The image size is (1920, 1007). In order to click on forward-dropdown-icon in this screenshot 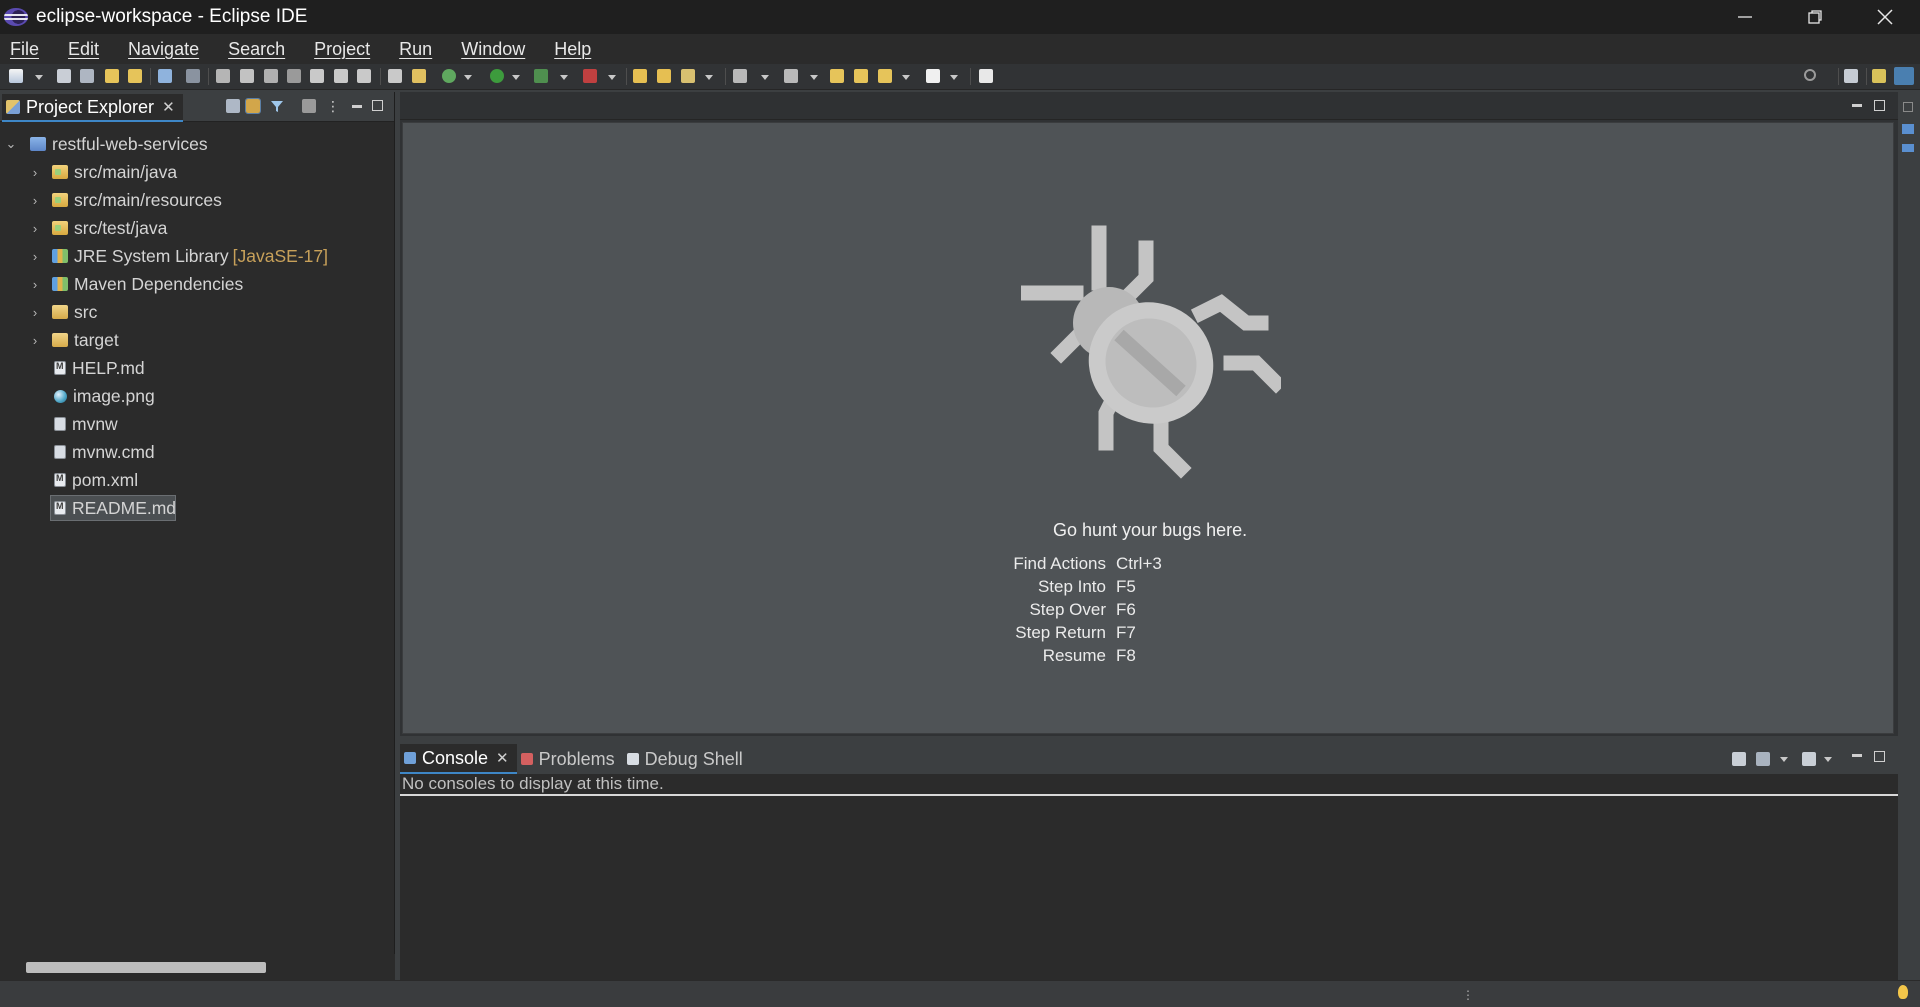, I will do `click(954, 77)`.